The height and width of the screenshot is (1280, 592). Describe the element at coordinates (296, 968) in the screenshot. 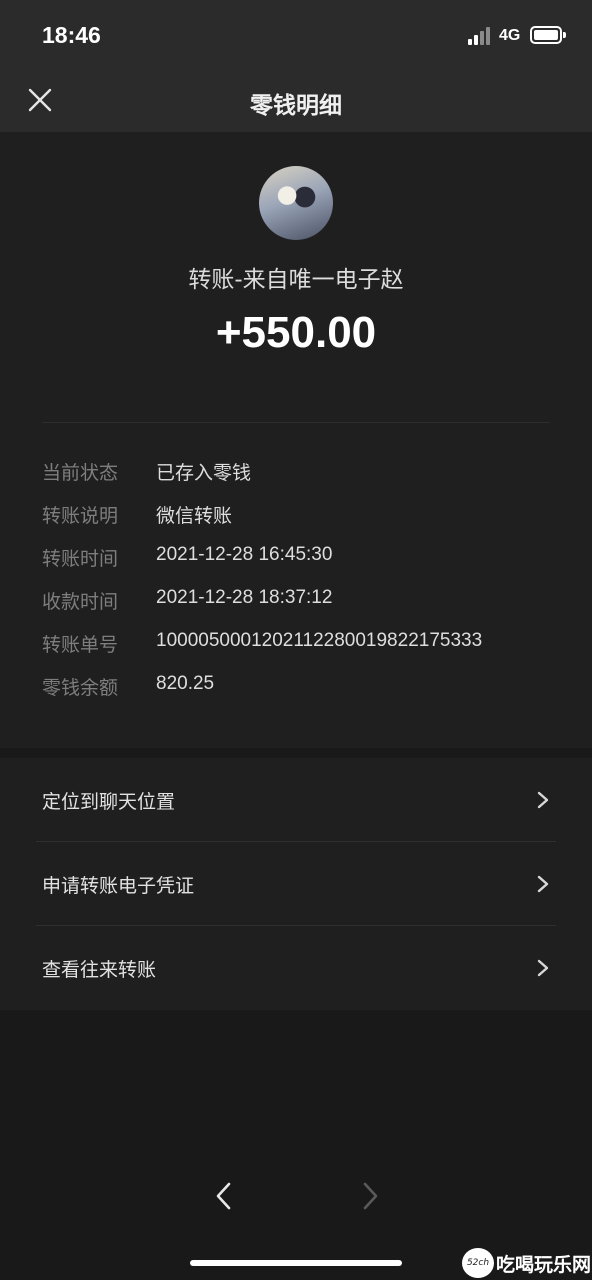

I see `view-transfers-button: 查看往来转账` at that location.